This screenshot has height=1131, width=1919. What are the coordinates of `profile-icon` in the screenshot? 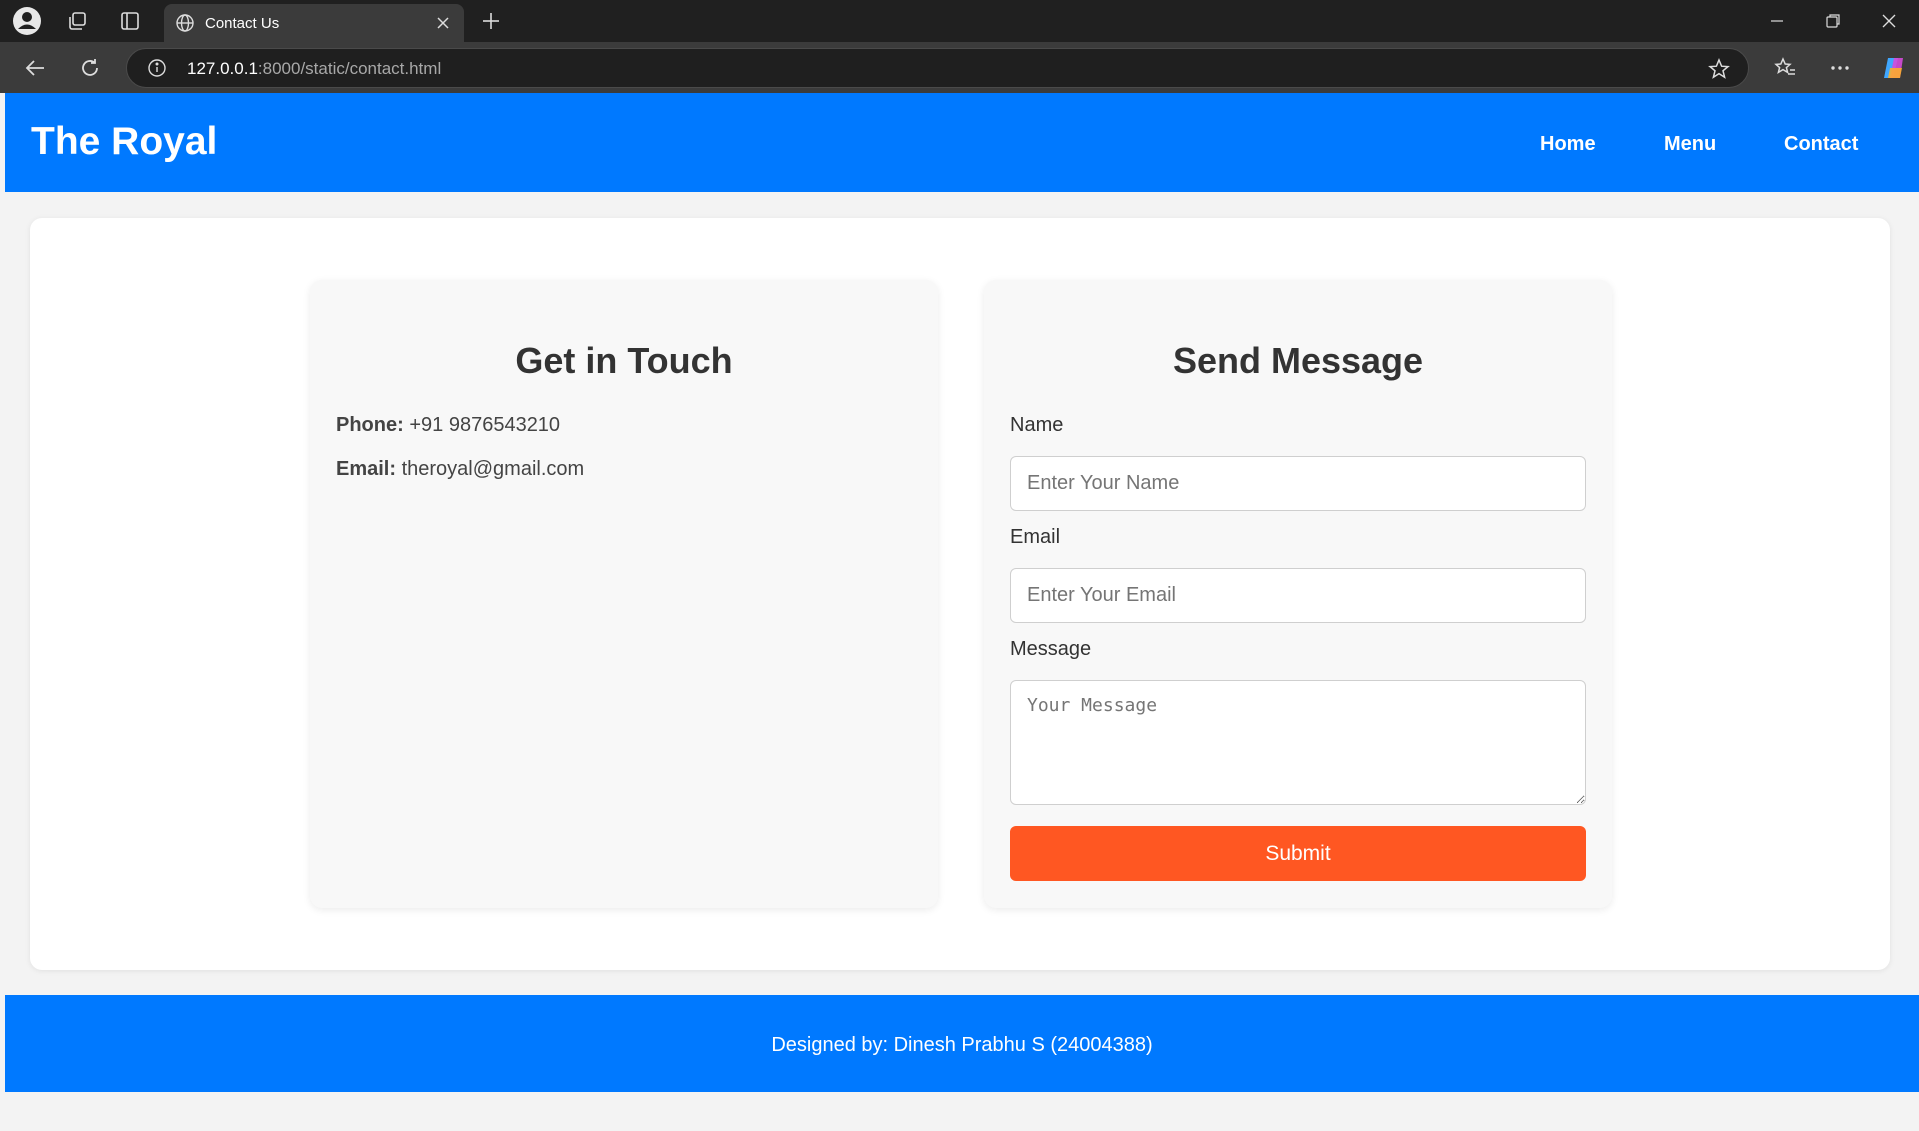 It's located at (27, 21).